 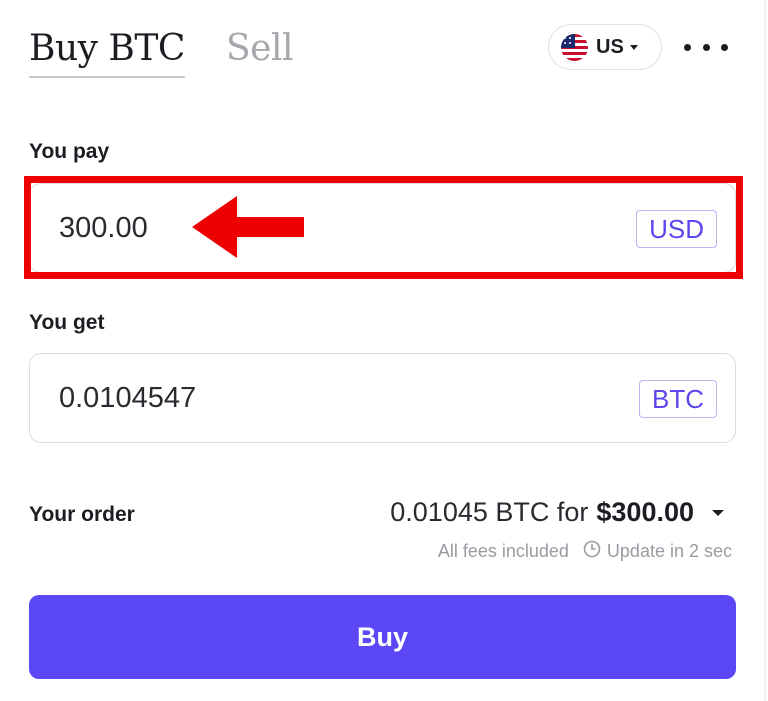 I want to click on us-flag-icon, so click(x=574, y=47).